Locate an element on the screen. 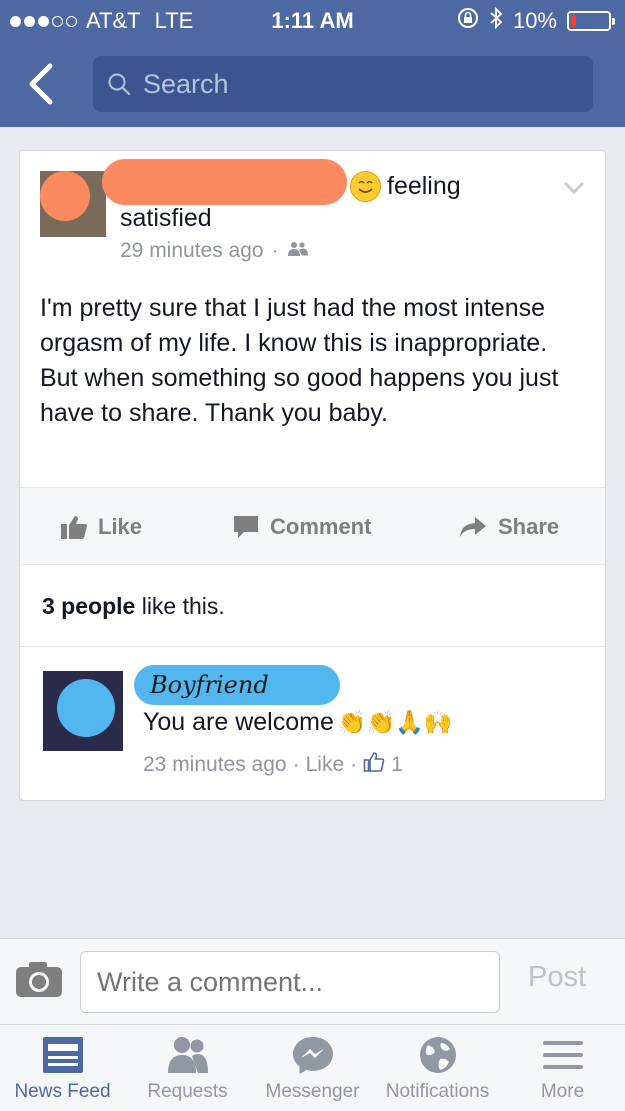 The image size is (625, 1111). share-button: Share is located at coordinates (508, 527).